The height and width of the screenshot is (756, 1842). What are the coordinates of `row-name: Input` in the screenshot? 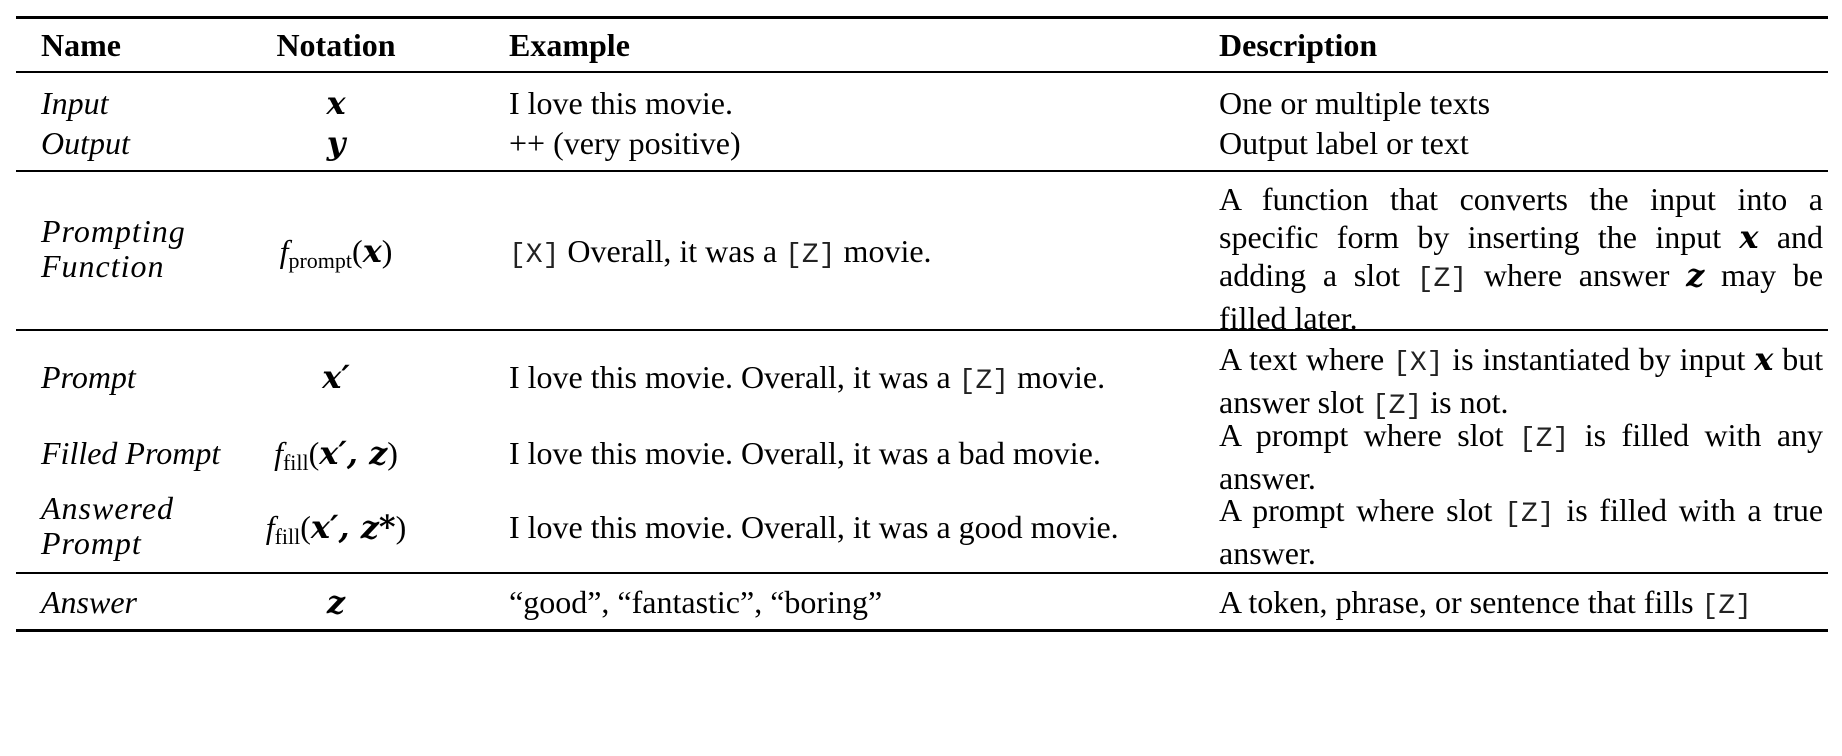 It's located at (75, 103).